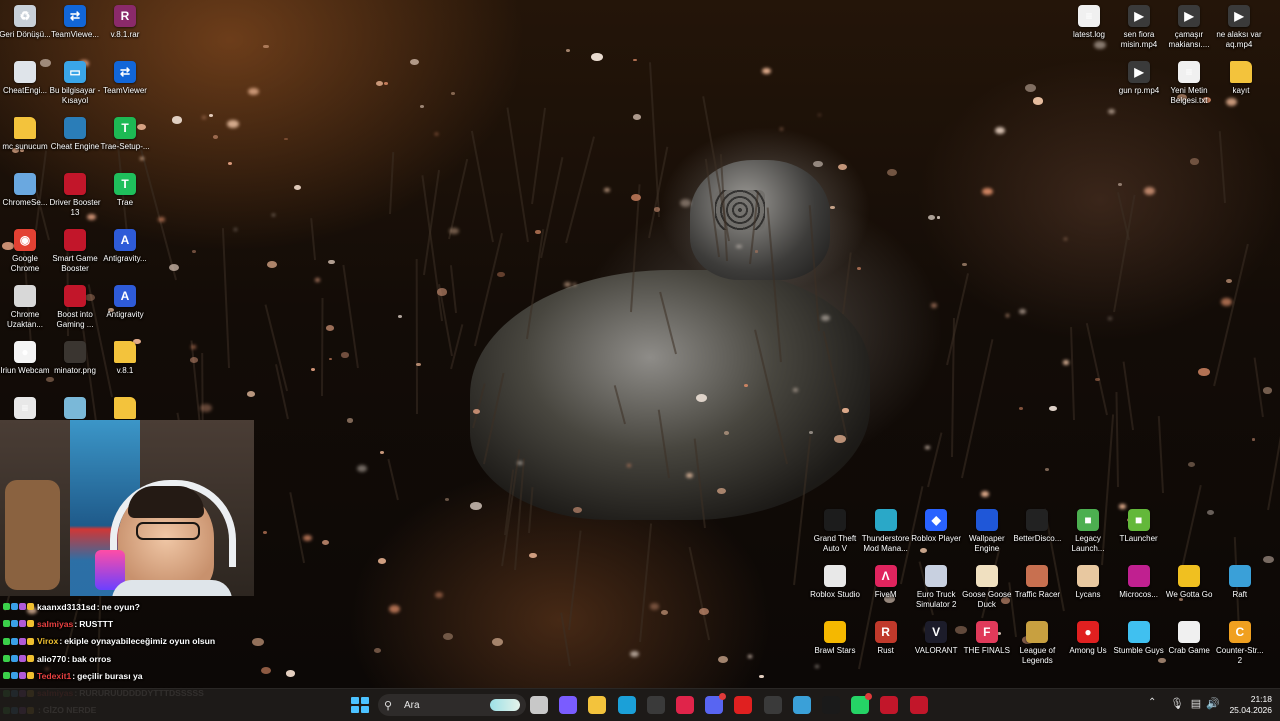  What do you see at coordinates (360, 705) in the screenshot?
I see `start-button` at bounding box center [360, 705].